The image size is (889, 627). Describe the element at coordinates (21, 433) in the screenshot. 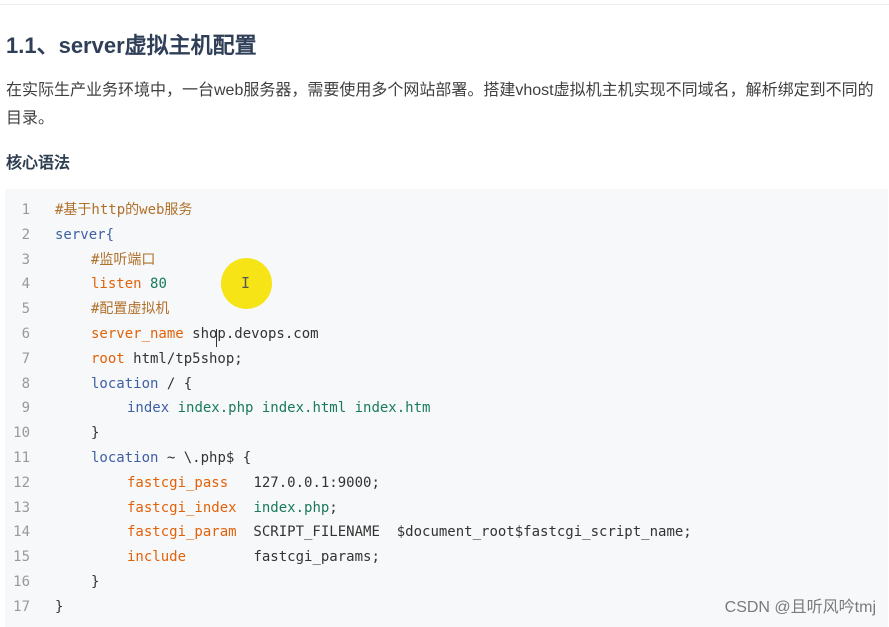

I see `line-number: 10` at that location.